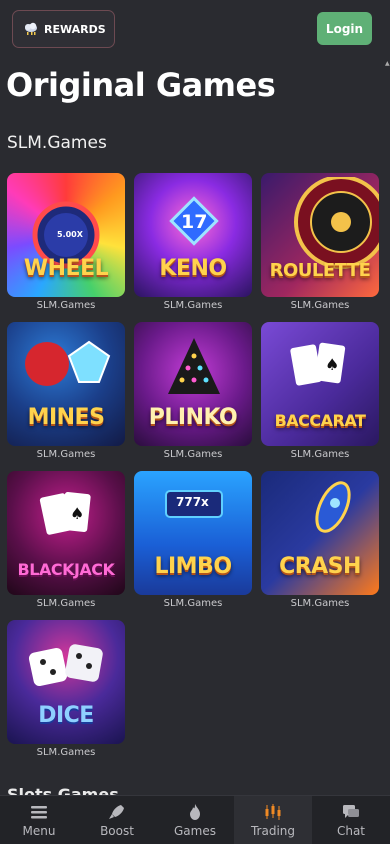  I want to click on rewards-button: REWARDS, so click(63, 29).